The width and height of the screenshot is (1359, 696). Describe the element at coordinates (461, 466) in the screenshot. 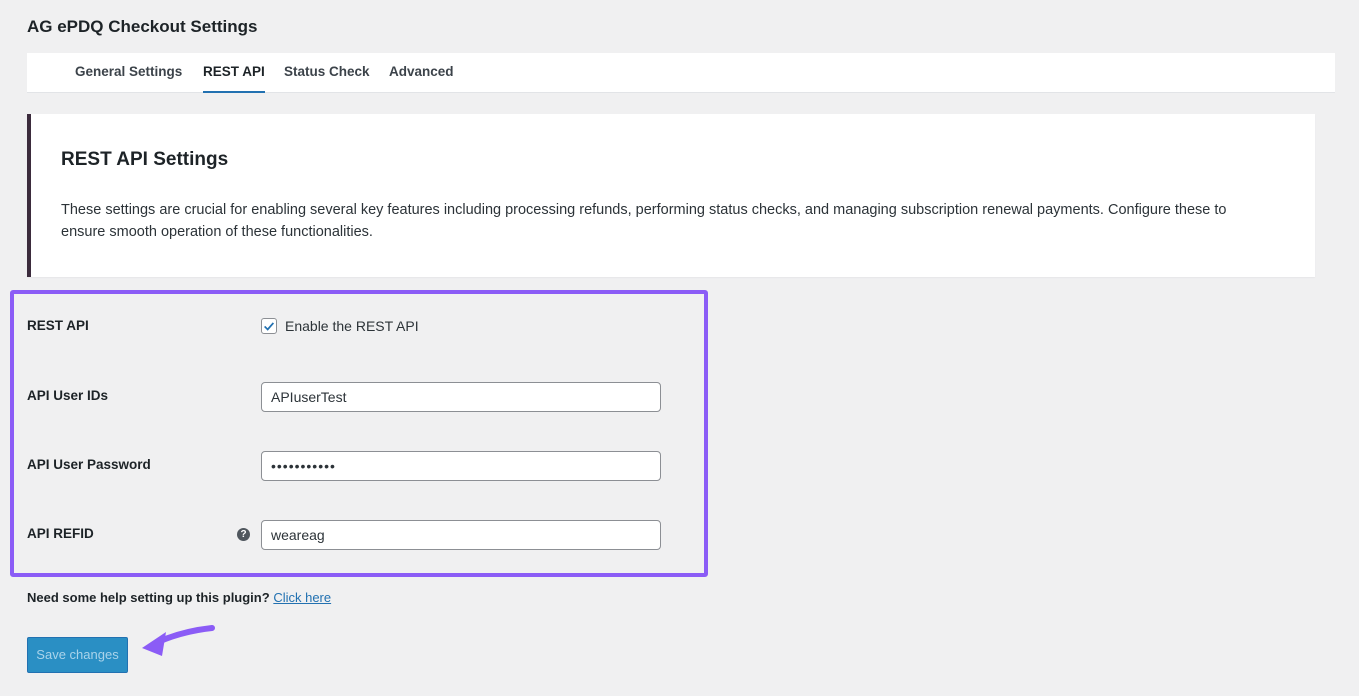

I see `api-user-password-input: •••••••••••` at that location.